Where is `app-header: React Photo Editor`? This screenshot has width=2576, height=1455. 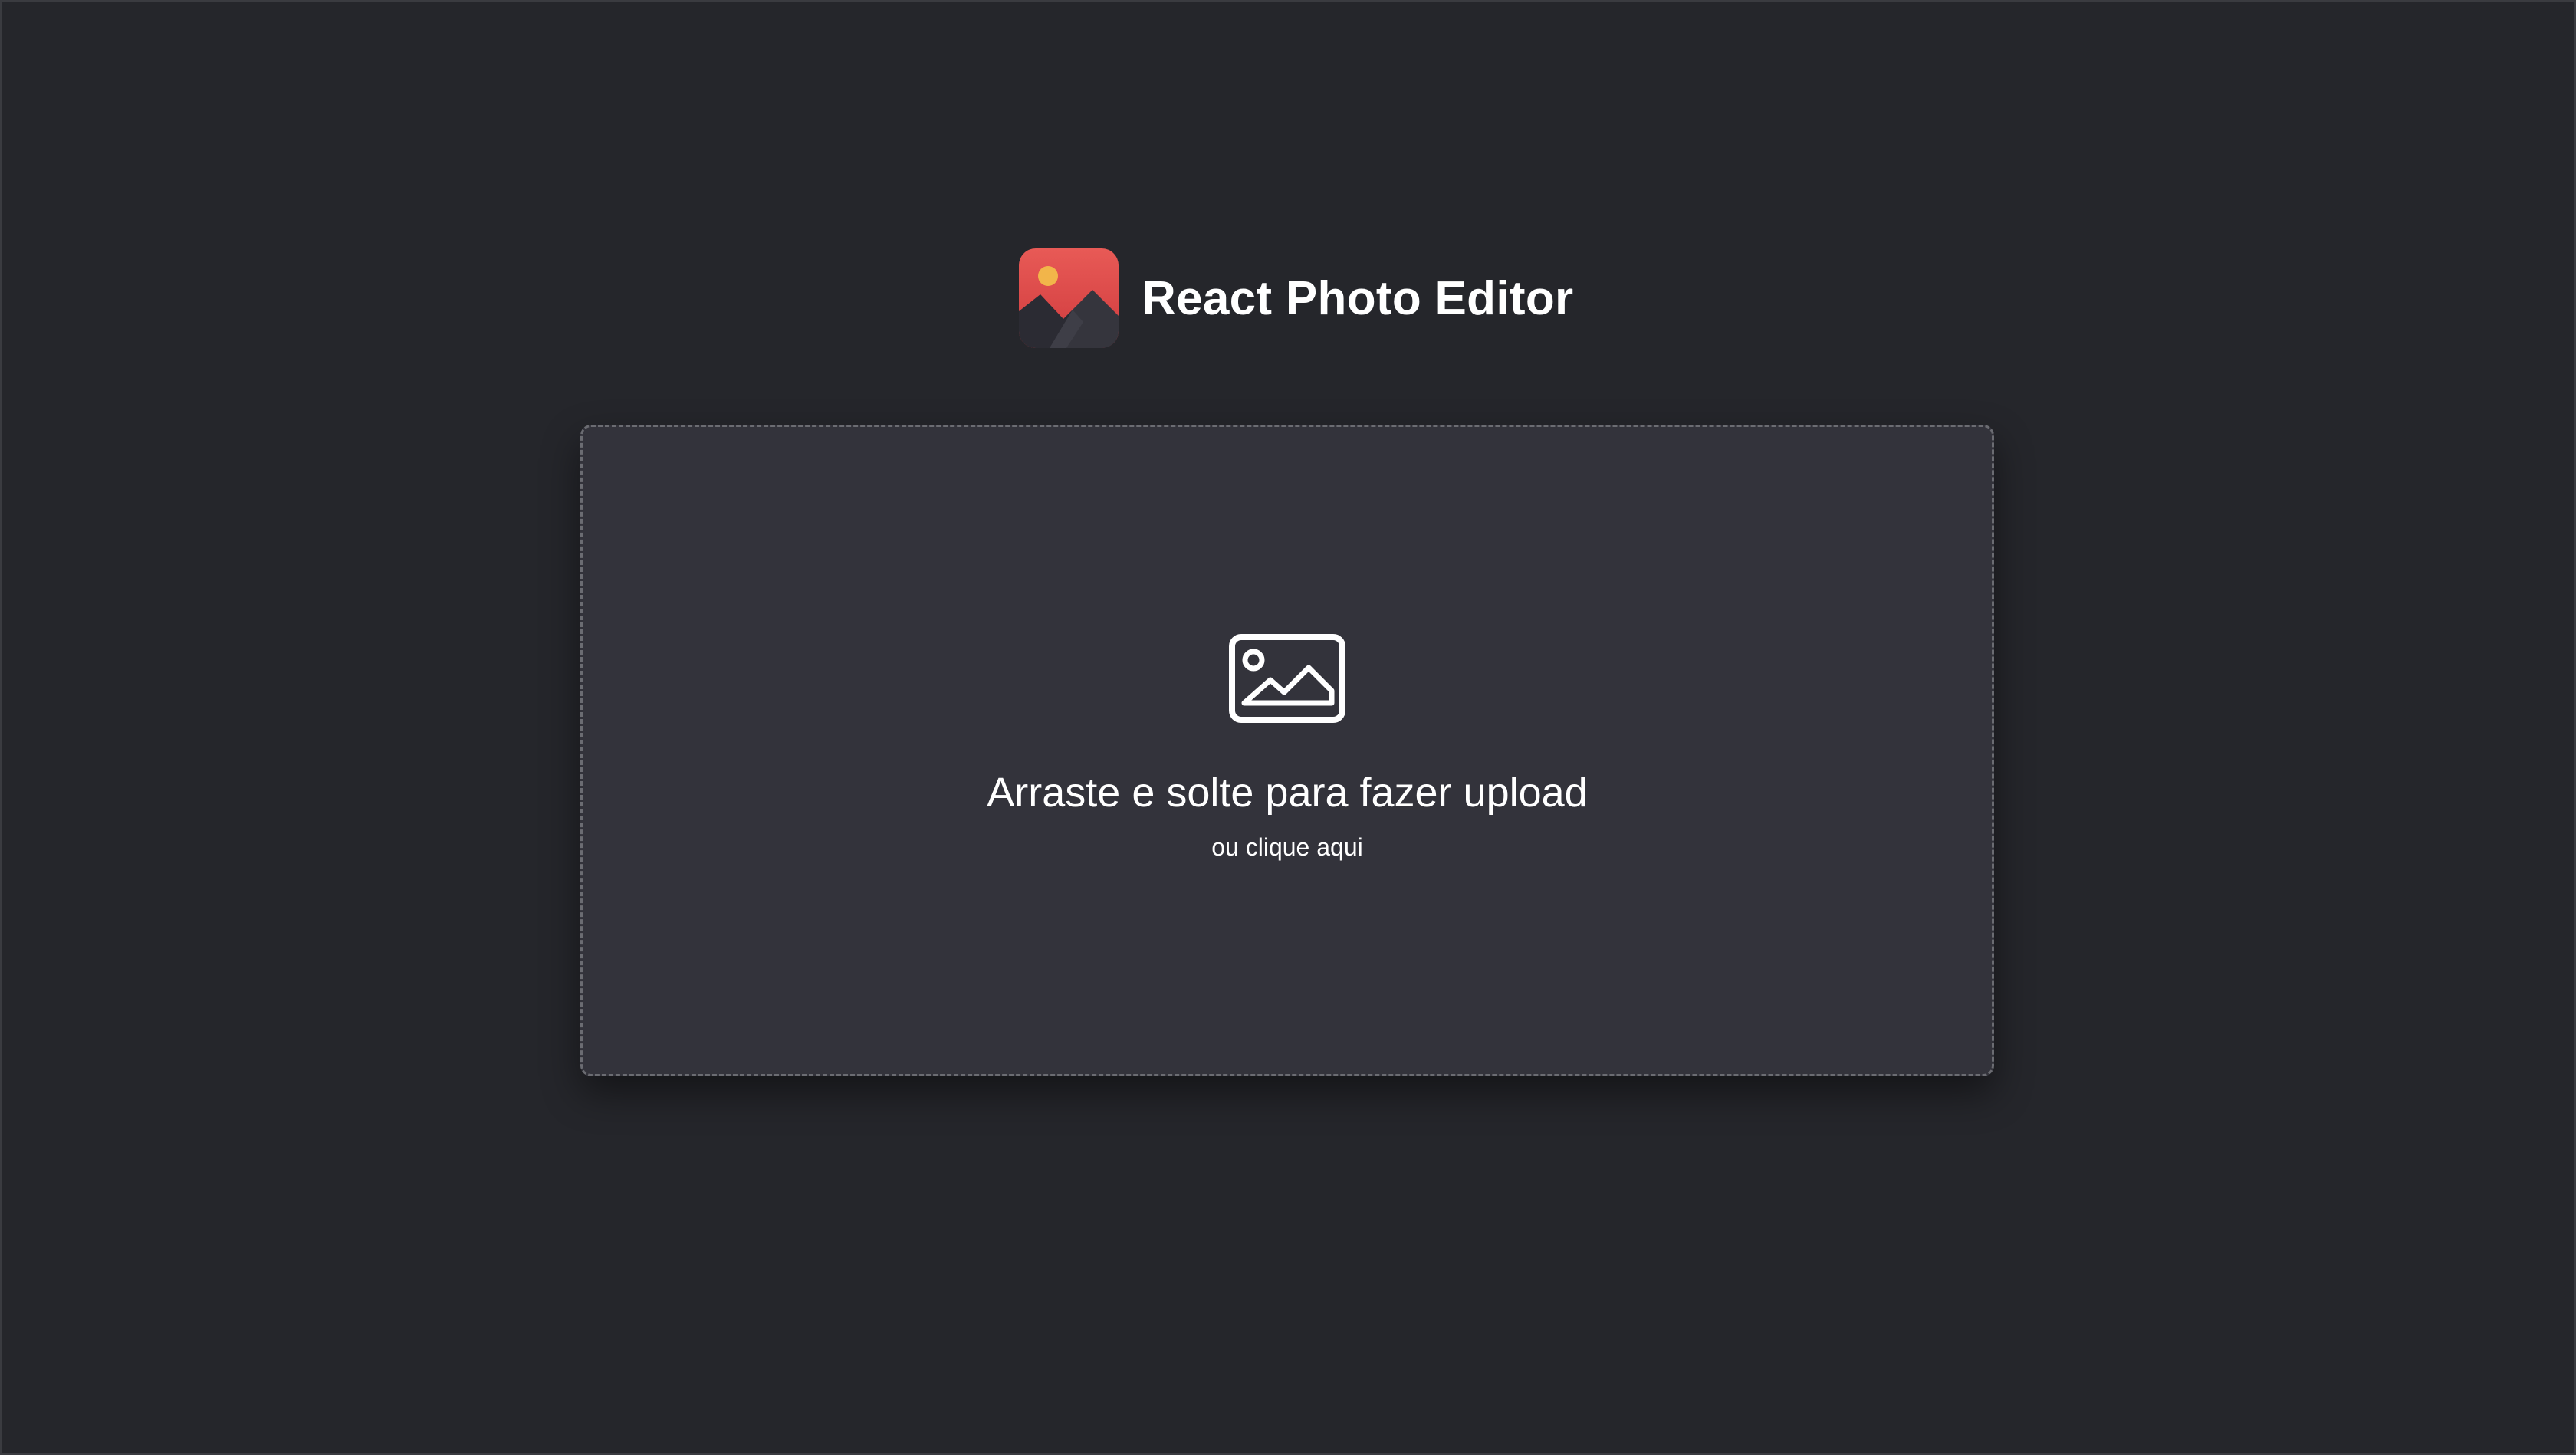
app-header: React Photo Editor is located at coordinates (1296, 298).